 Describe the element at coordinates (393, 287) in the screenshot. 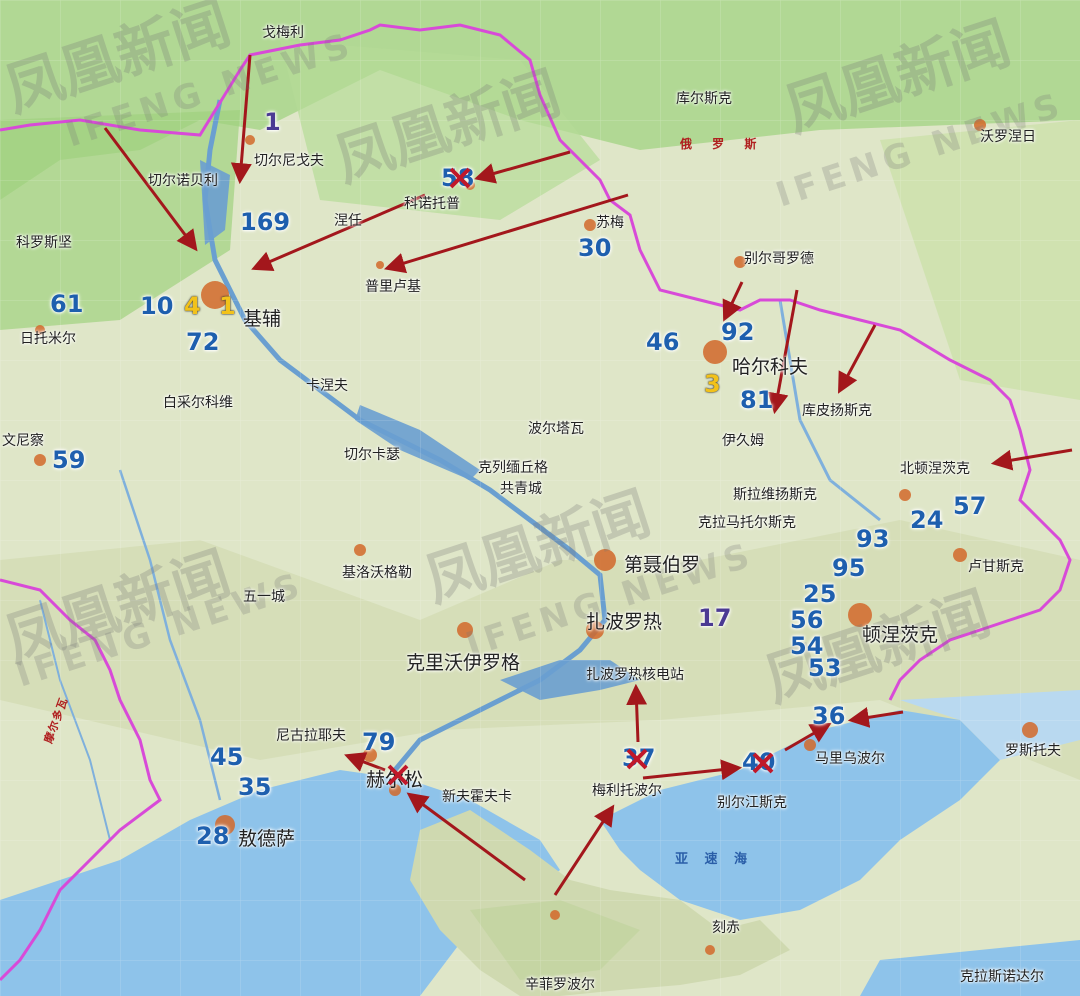

I see `label-pryluky: 普里卢基` at that location.